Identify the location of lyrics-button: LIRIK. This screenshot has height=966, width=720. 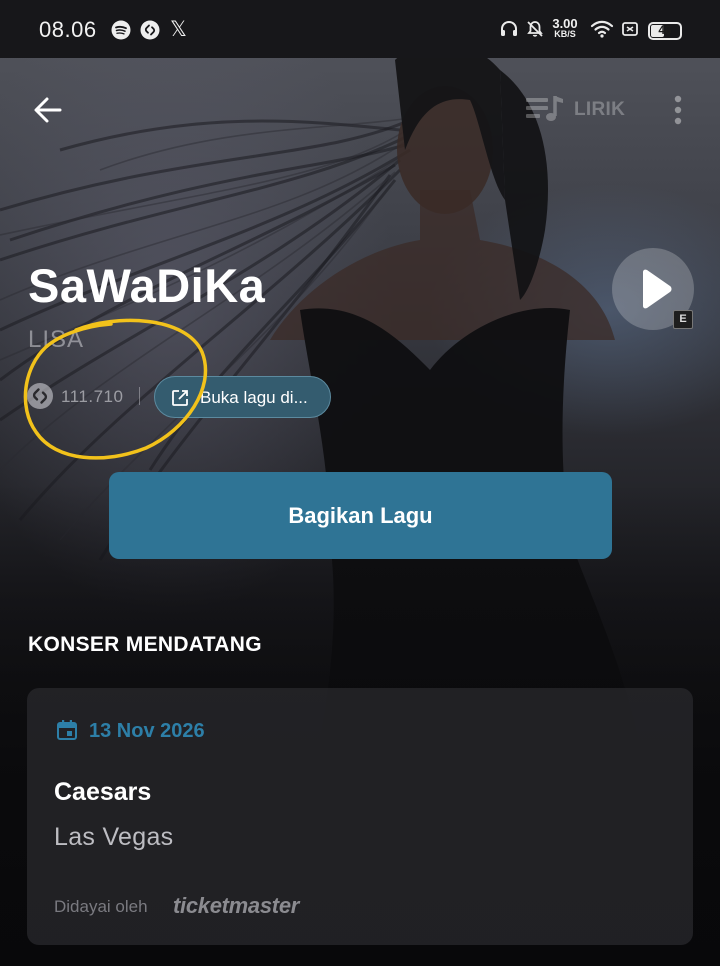
(573, 110).